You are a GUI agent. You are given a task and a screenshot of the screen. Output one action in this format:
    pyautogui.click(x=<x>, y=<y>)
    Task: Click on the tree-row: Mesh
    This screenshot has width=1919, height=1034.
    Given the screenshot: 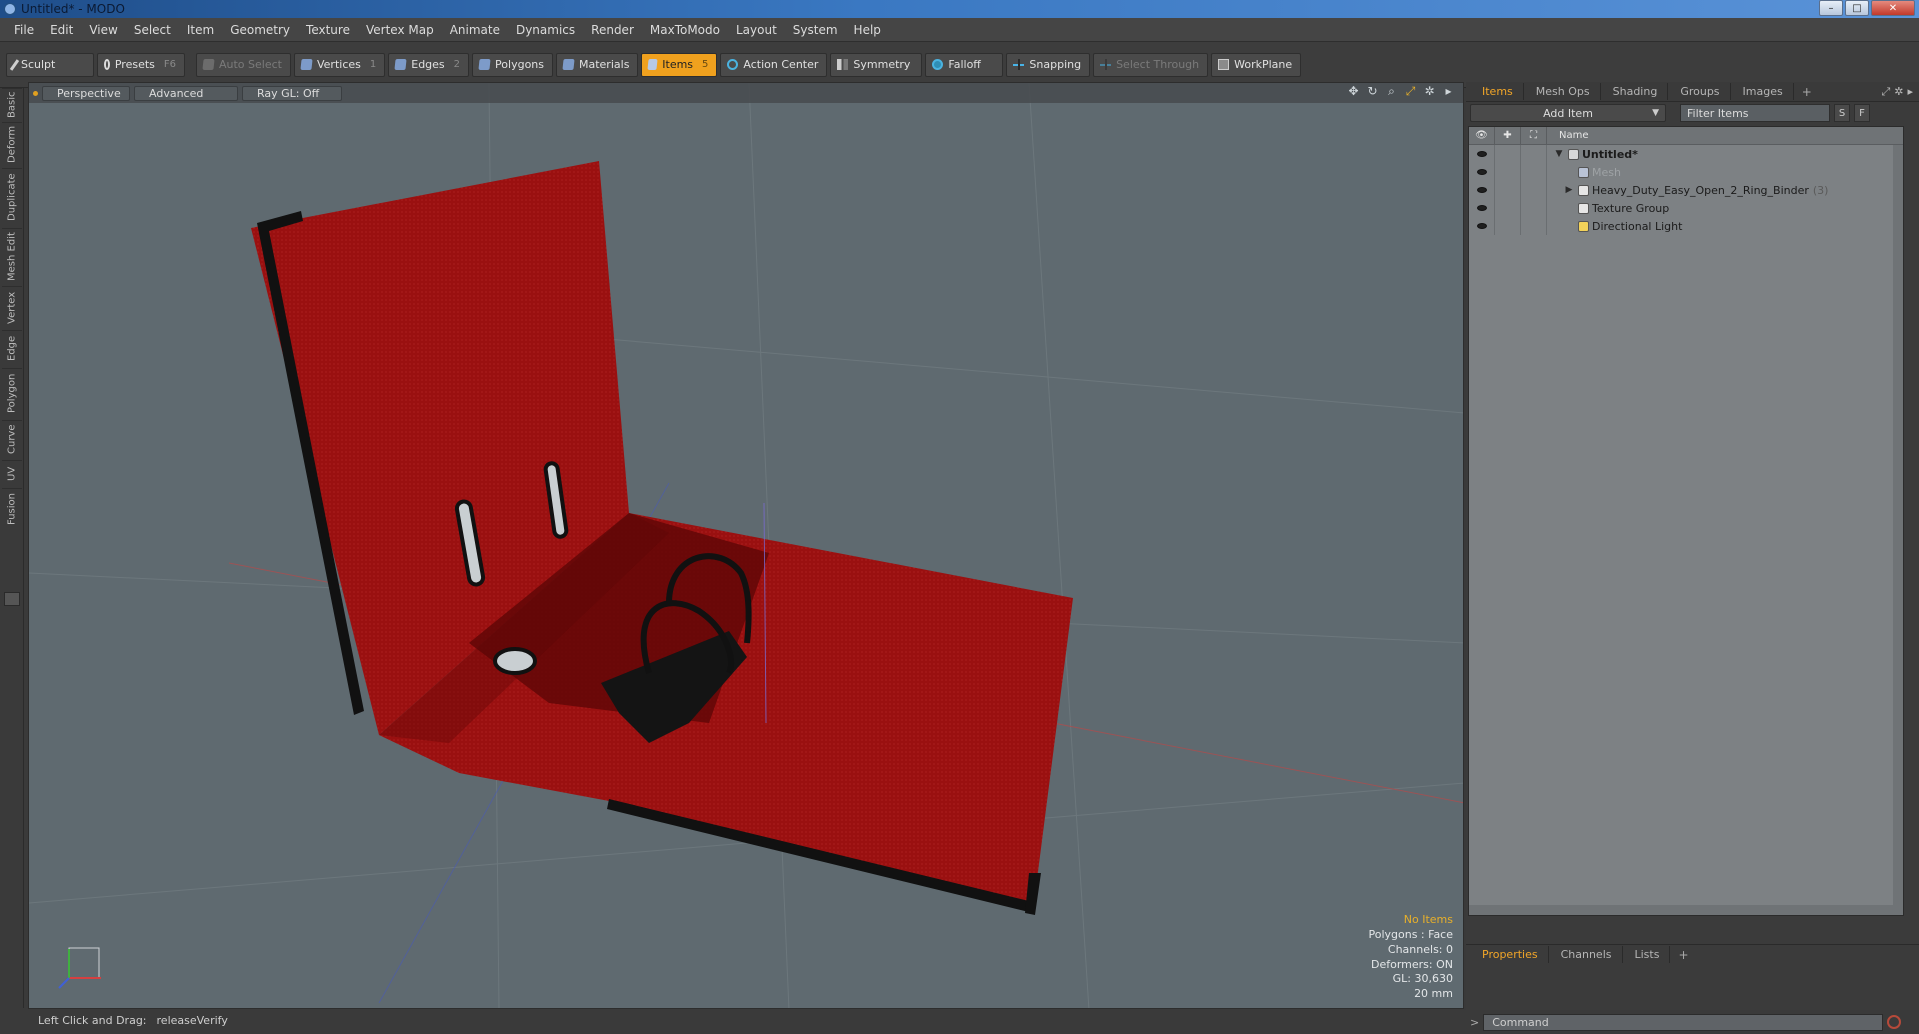 What is the action you would take?
    pyautogui.click(x=1686, y=172)
    